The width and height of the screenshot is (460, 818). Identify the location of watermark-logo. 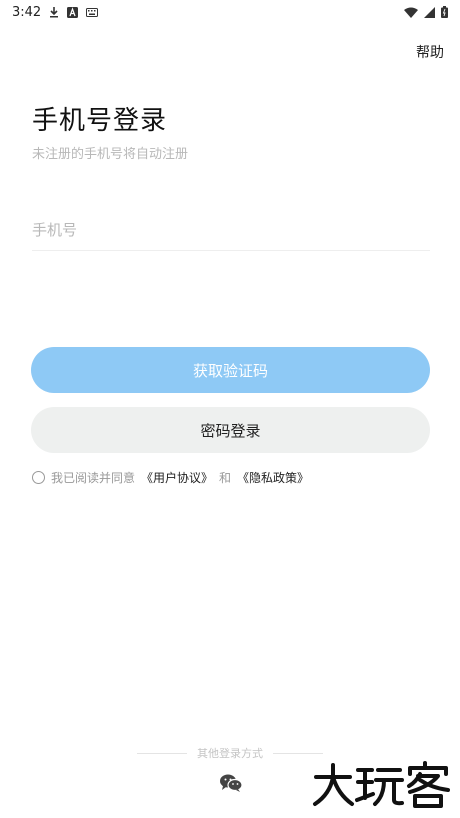
(382, 785).